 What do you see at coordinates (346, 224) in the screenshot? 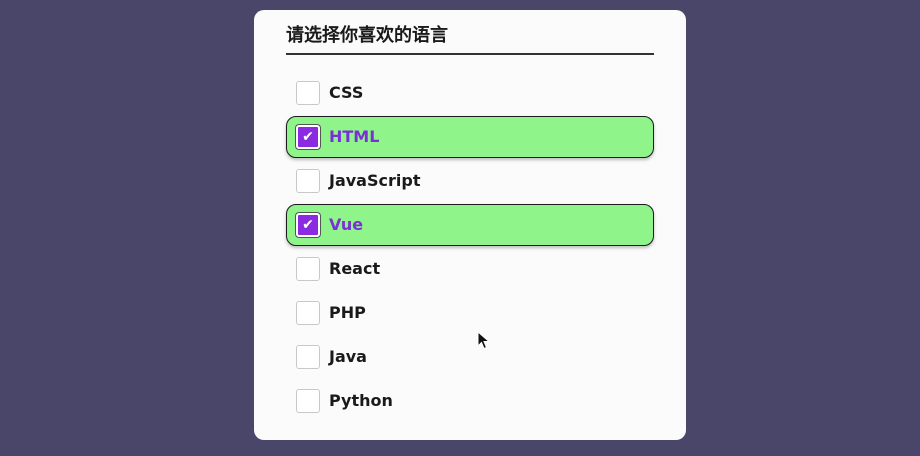
I see `option-label: Vue` at bounding box center [346, 224].